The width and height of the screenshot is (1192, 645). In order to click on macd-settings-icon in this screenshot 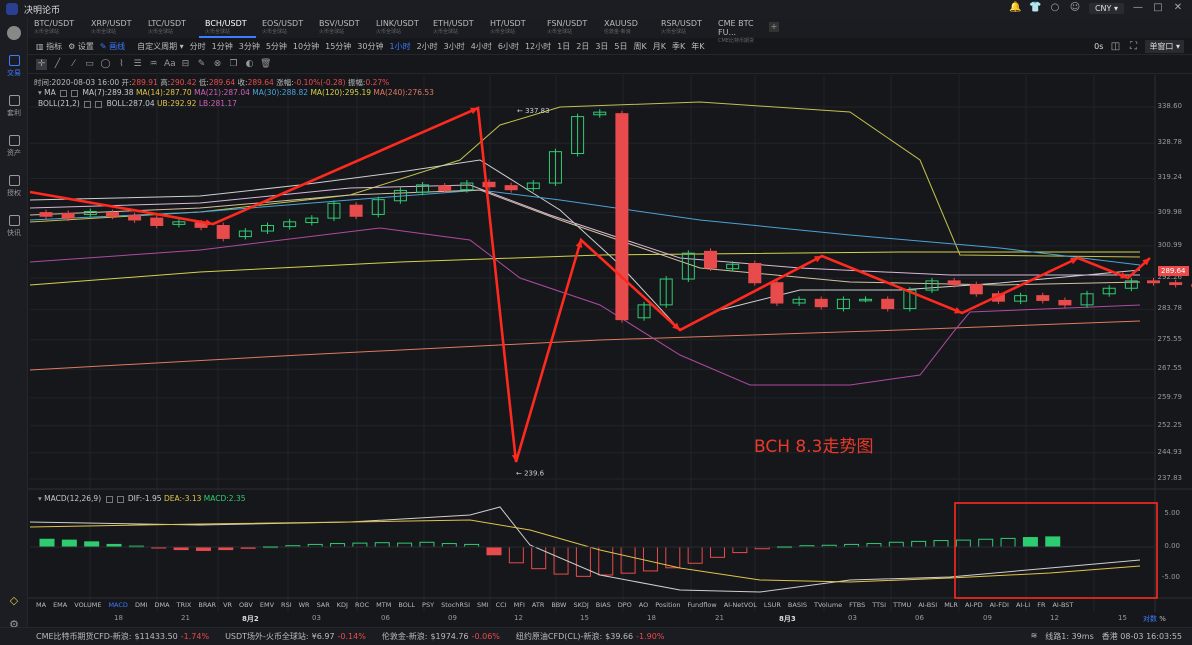, I will do `click(109, 499)`.